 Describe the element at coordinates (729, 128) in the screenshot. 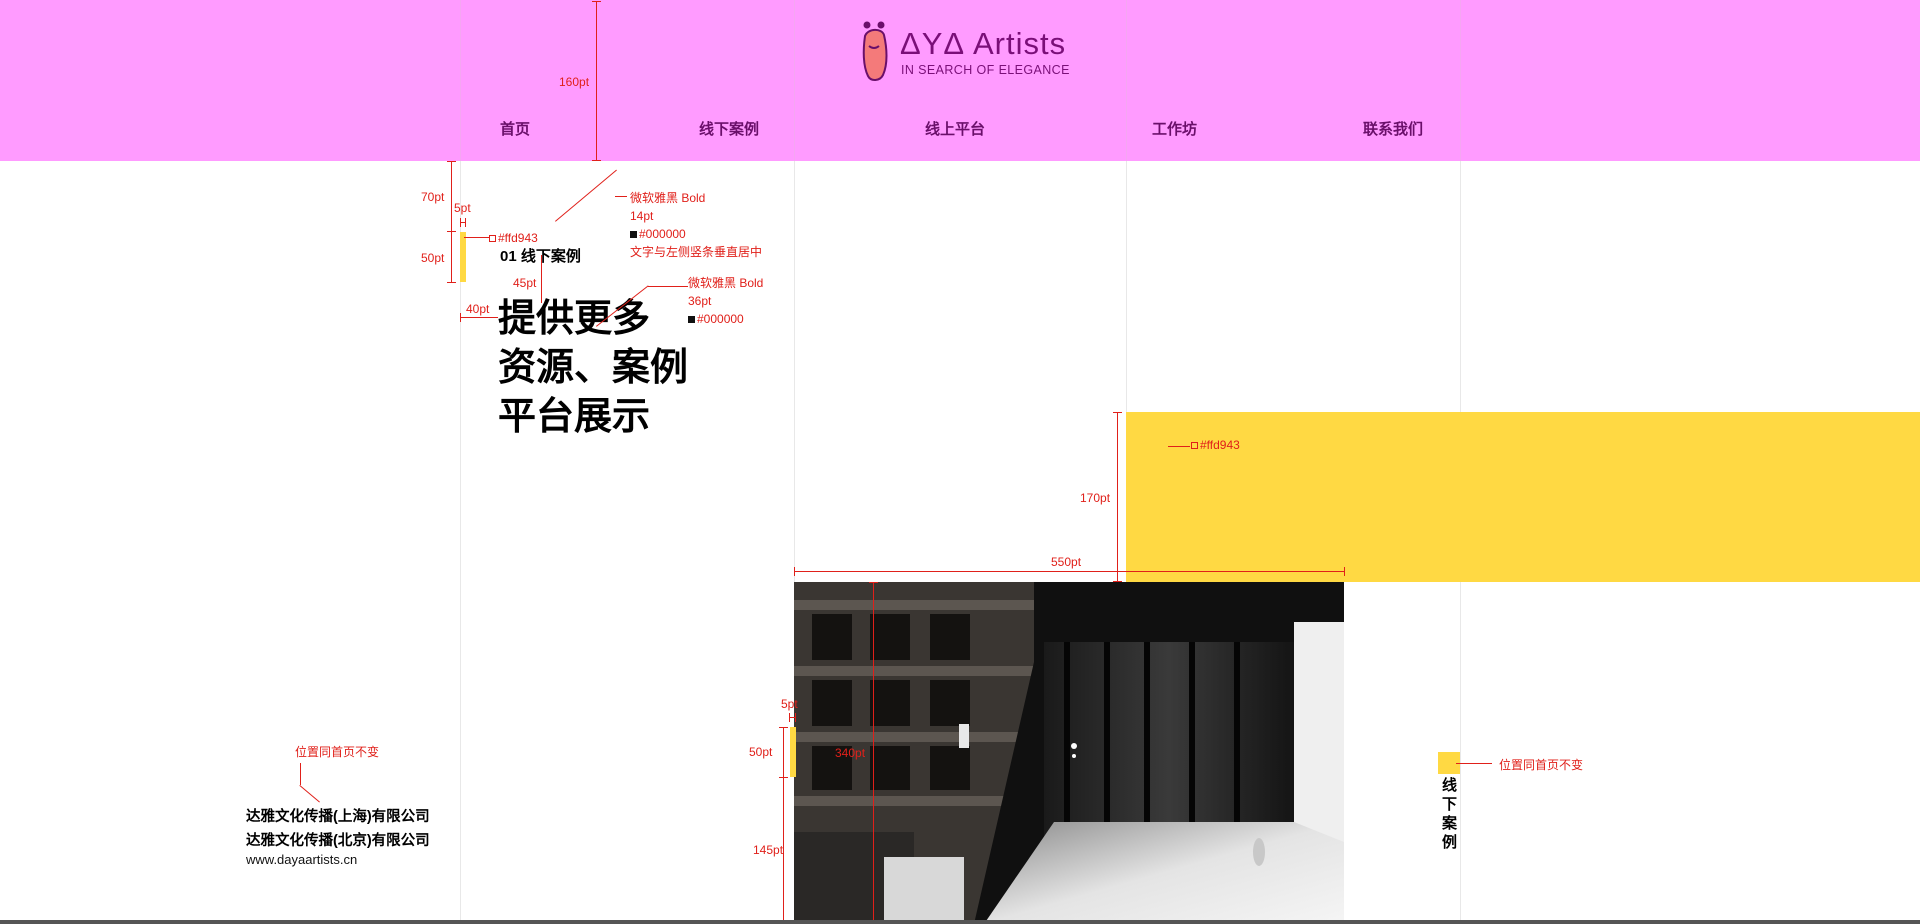

I see `nav-item-offline-cases: 线下案例` at that location.